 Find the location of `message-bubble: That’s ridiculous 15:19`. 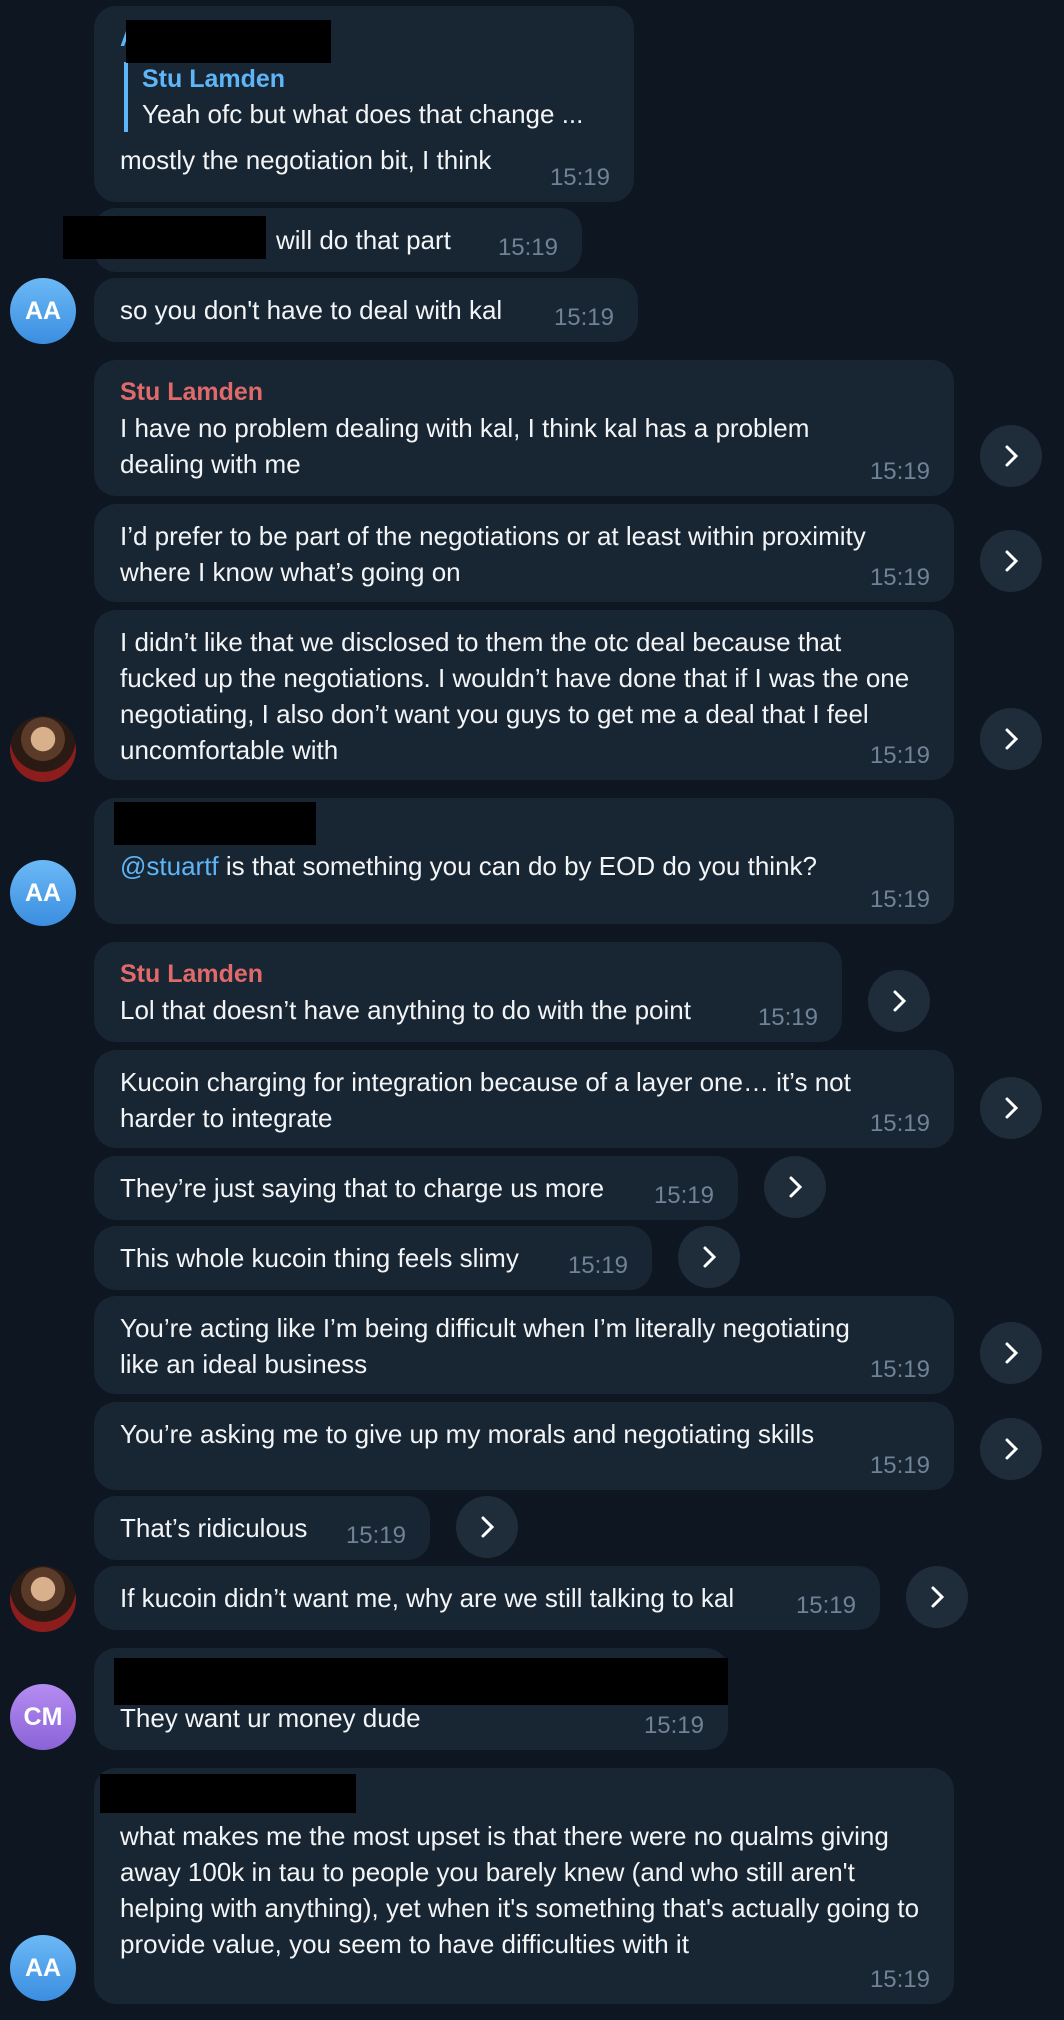

message-bubble: That’s ridiculous 15:19 is located at coordinates (262, 1528).